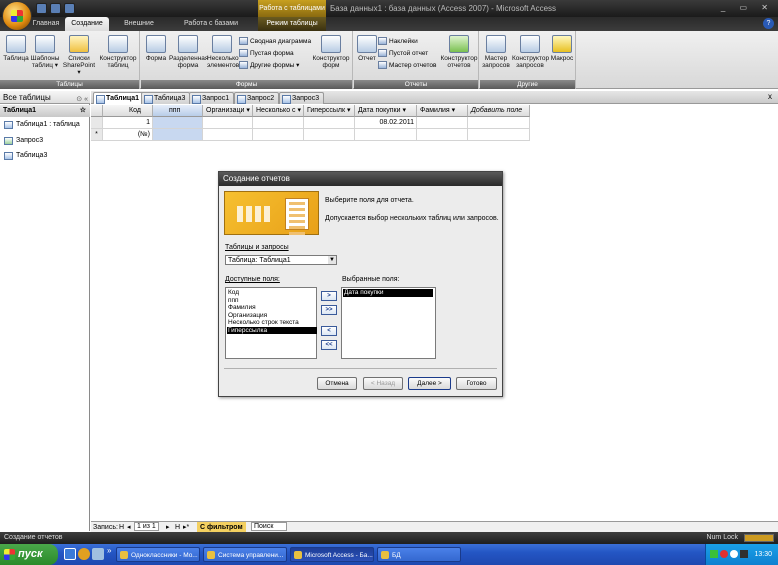 The height and width of the screenshot is (565, 778). I want to click on nav-group-header: Таблица1 ☆, so click(45, 111).